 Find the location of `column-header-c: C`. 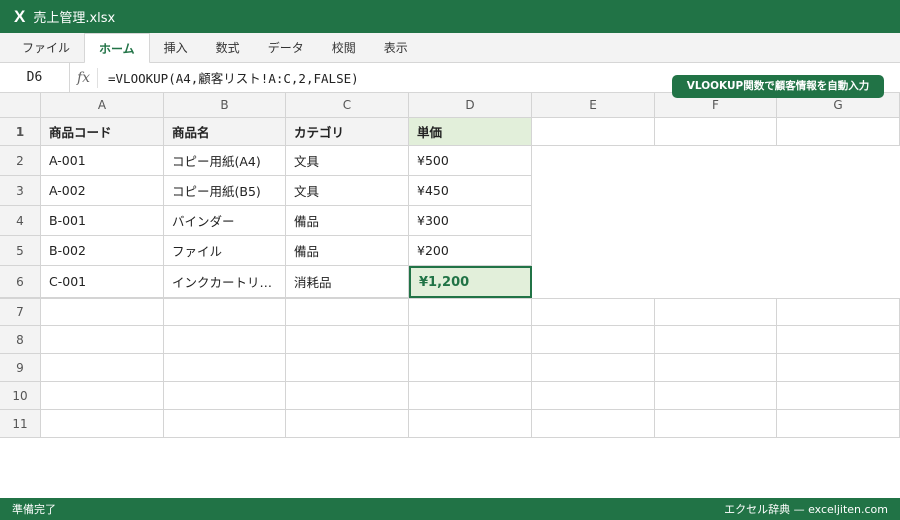

column-header-c: C is located at coordinates (347, 105).